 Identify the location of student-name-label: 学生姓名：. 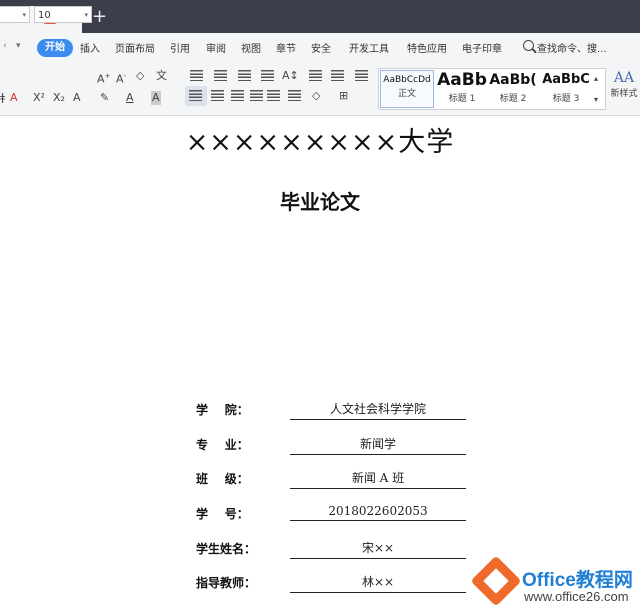
(226, 549).